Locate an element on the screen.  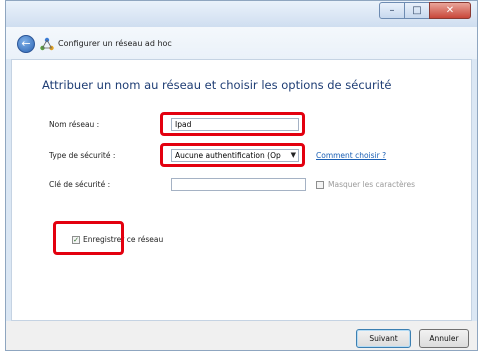
caption-buttons: – □ ✕ is located at coordinates (425, 10).